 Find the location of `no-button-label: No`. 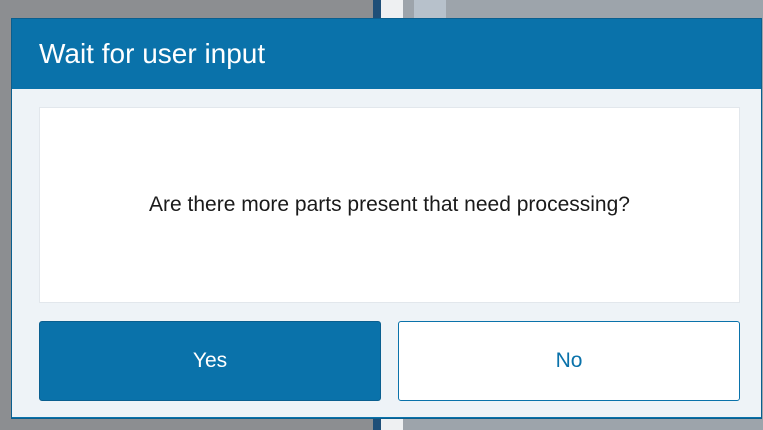

no-button-label: No is located at coordinates (569, 360).